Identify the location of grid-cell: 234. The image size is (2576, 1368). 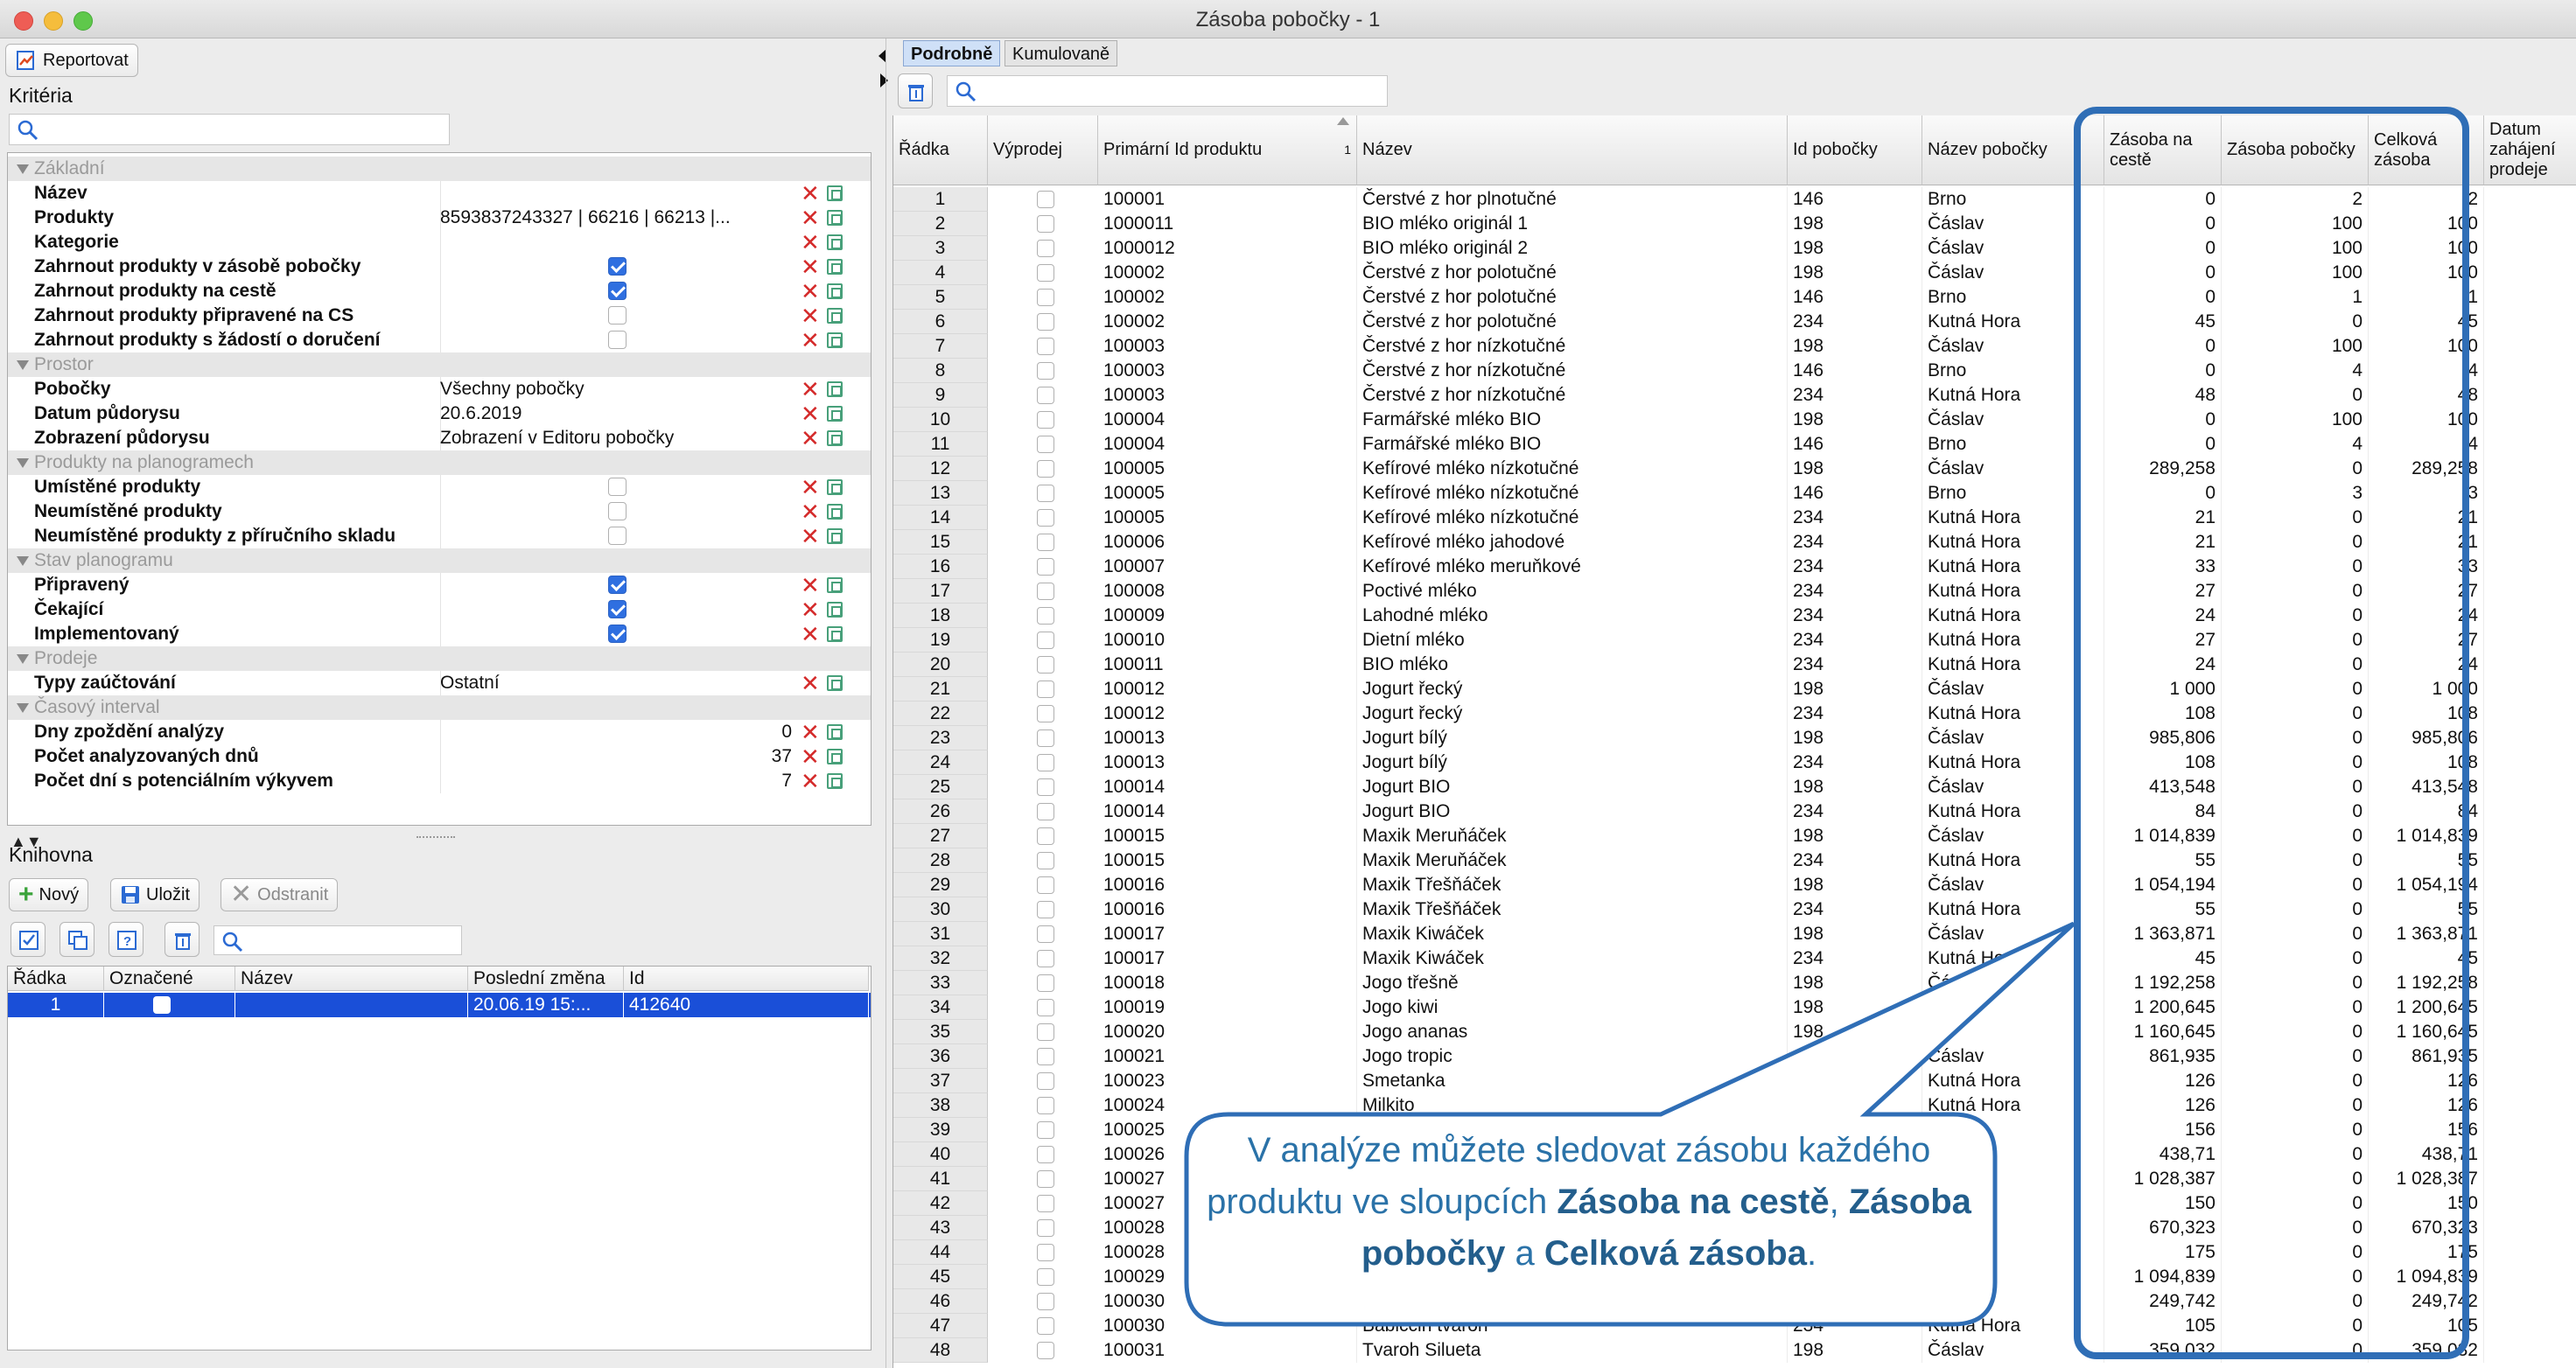
(1855, 762).